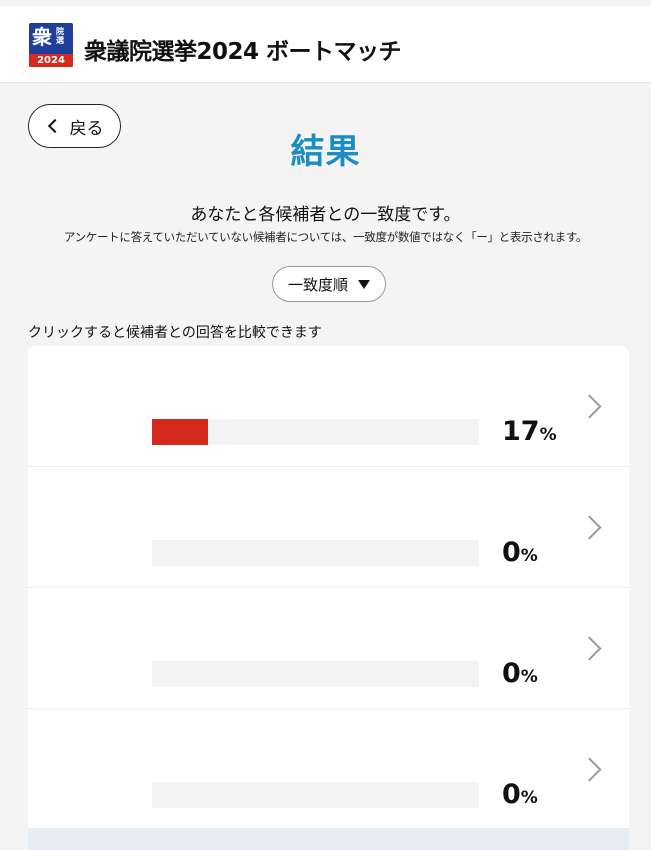 The image size is (651, 850). I want to click on compare-hint: クリックすると候補者との回答を比較できます, so click(175, 333).